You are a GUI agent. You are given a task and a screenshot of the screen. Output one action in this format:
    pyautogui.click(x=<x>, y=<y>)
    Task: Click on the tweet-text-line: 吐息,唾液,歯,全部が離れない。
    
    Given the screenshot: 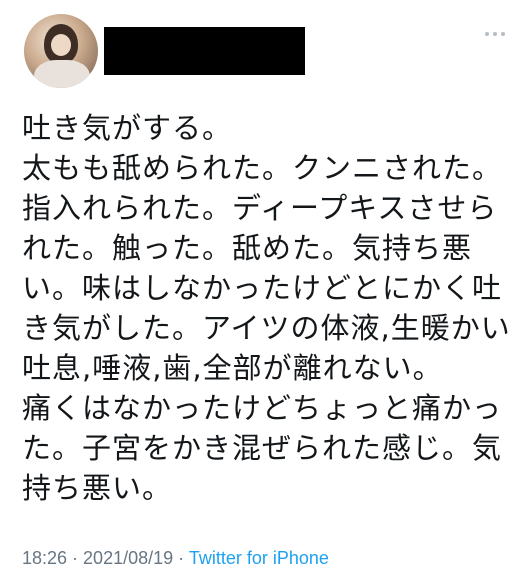 What is the action you would take?
    pyautogui.click(x=232, y=368)
    